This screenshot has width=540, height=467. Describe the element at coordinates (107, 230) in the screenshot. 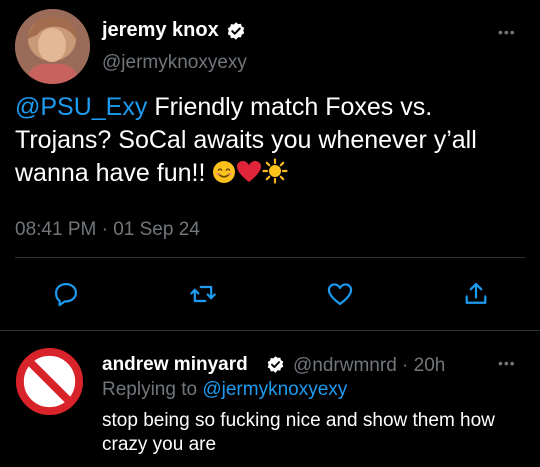

I see `timestamp: 08:41 PM · 01 Sep 24` at that location.